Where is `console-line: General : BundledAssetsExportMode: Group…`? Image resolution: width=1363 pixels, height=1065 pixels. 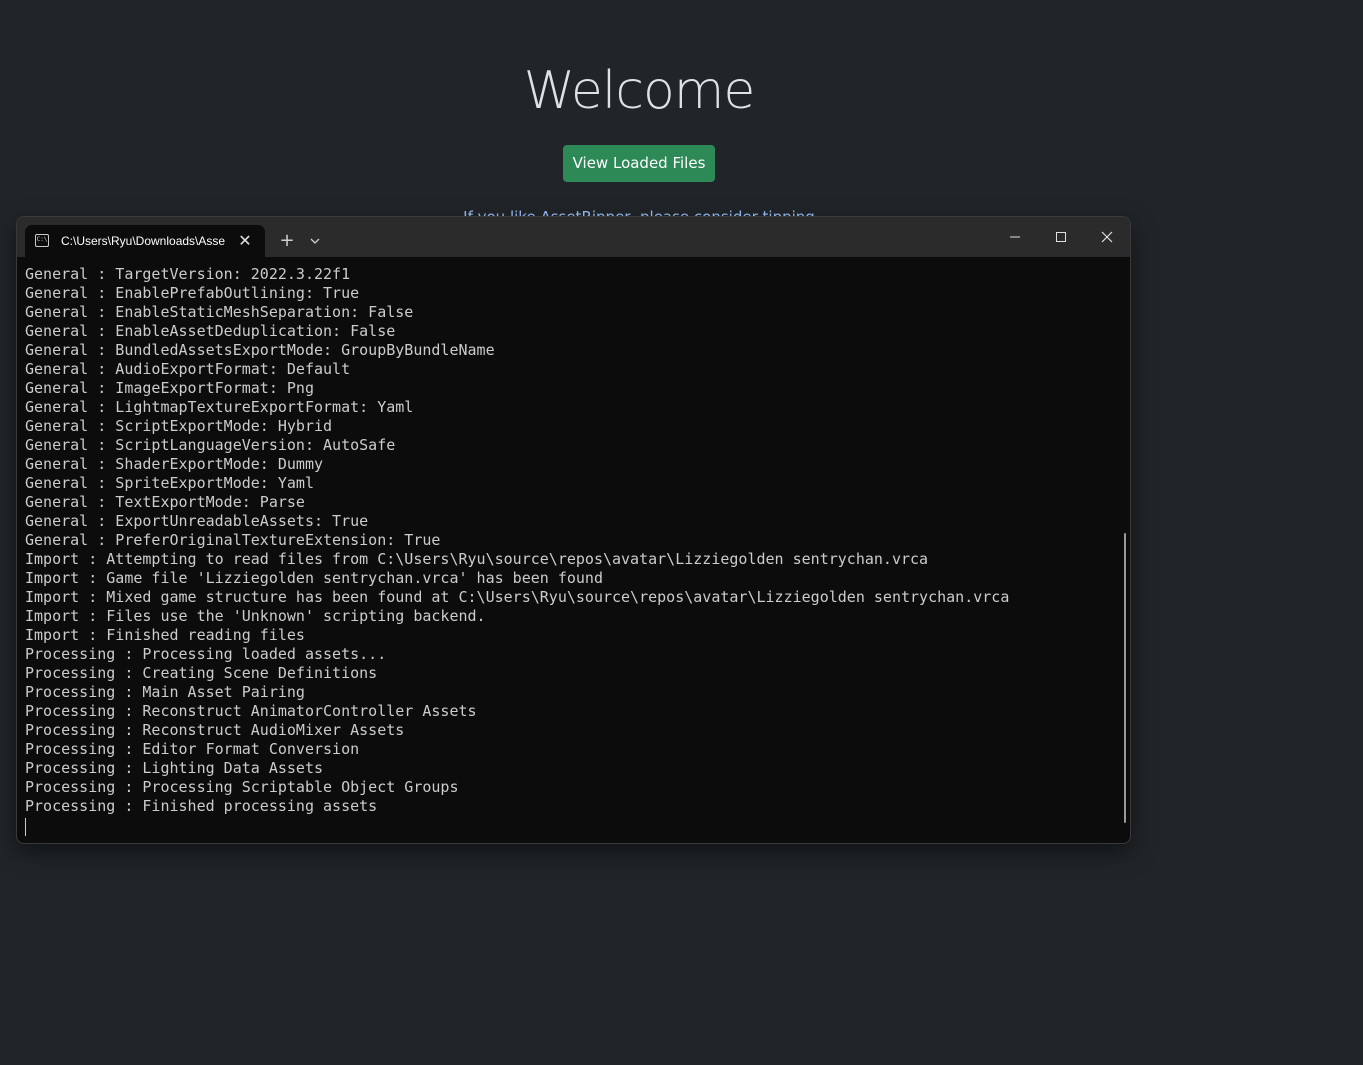 console-line: General : BundledAssetsExportMode: Group… is located at coordinates (260, 350).